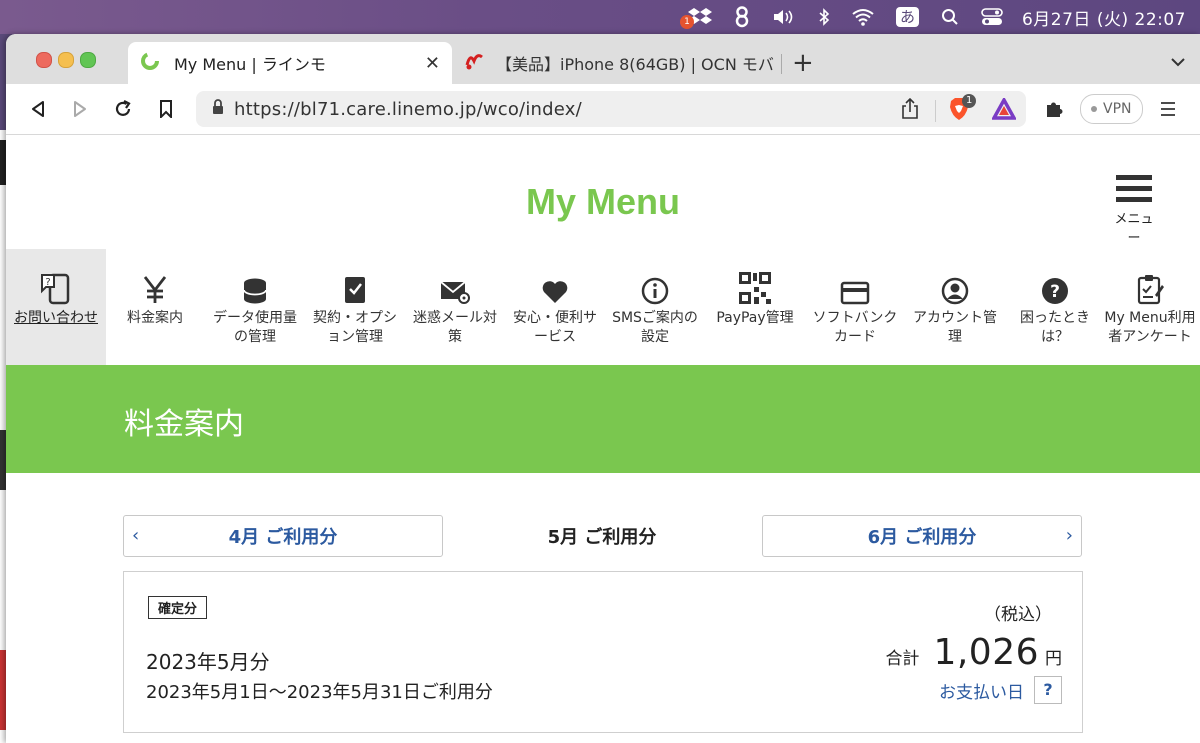 This screenshot has height=743, width=1200. I want to click on month-navigation: ‹ 4月 ご利用分 5月 ご利用分 6月 ご利用分 ›, so click(603, 536).